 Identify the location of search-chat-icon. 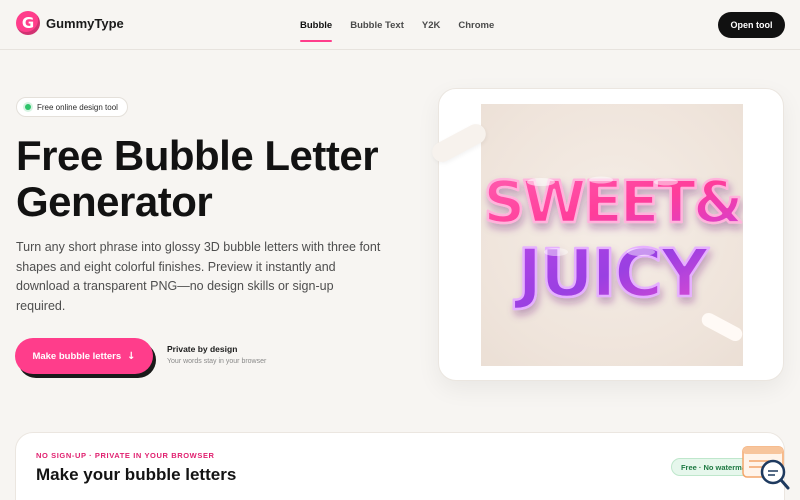
(766, 469).